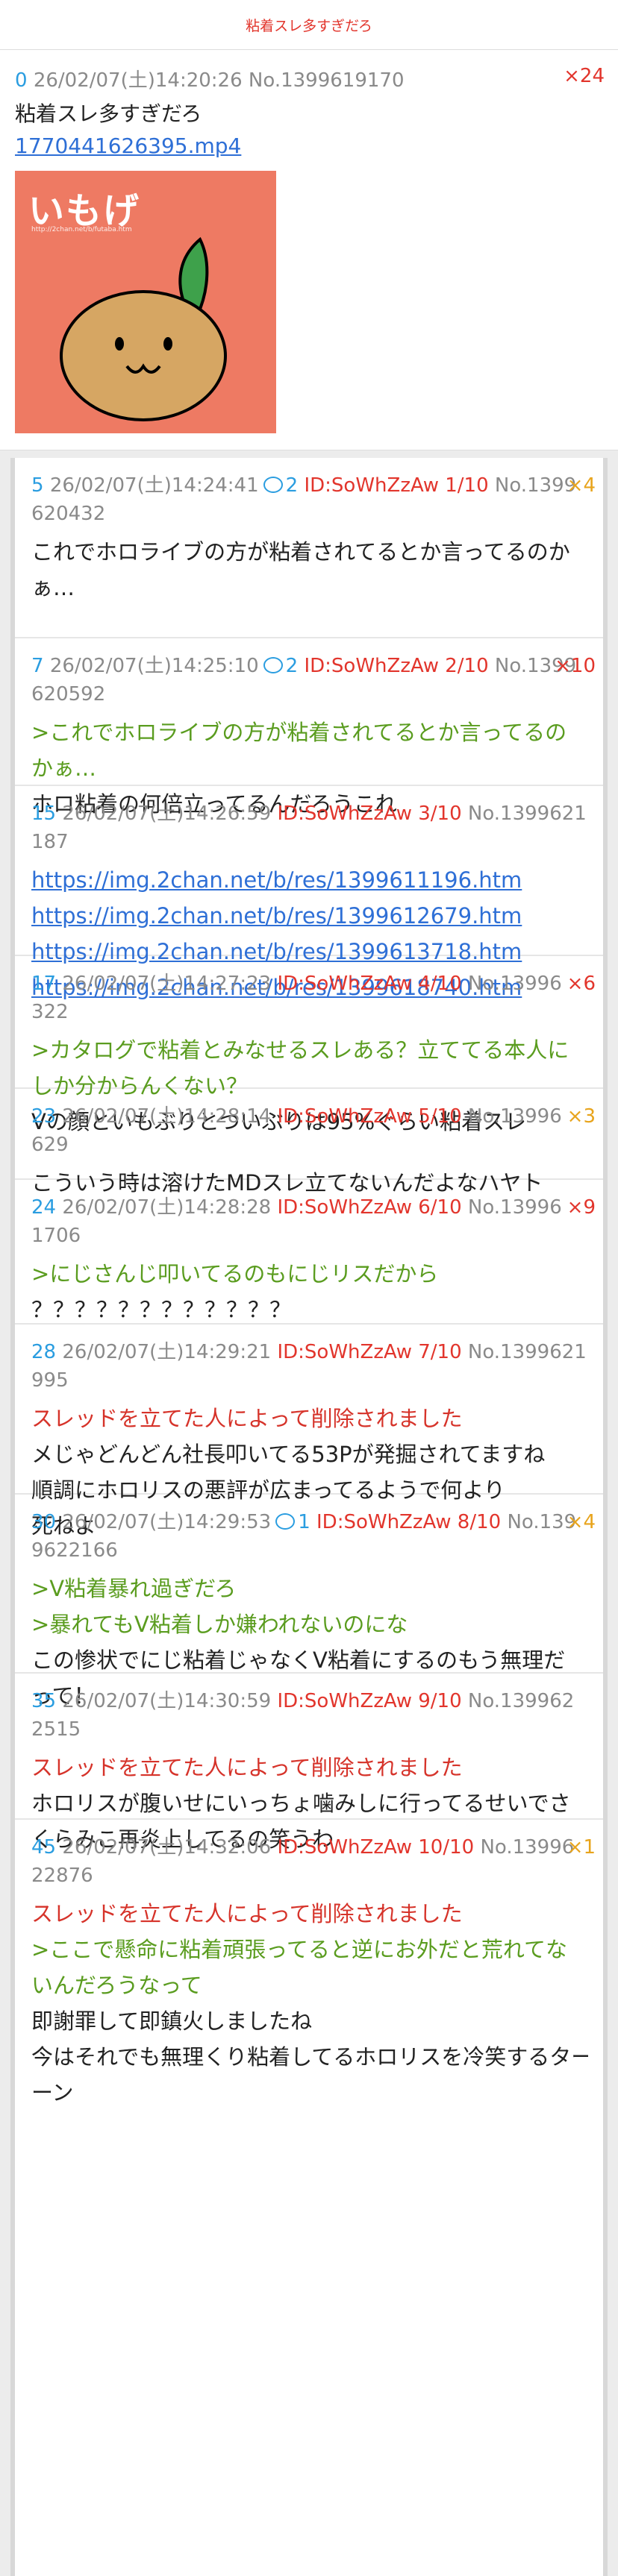  What do you see at coordinates (396, 486) in the screenshot?
I see `poster-id: ID:SoWhZzAw 1/10` at bounding box center [396, 486].